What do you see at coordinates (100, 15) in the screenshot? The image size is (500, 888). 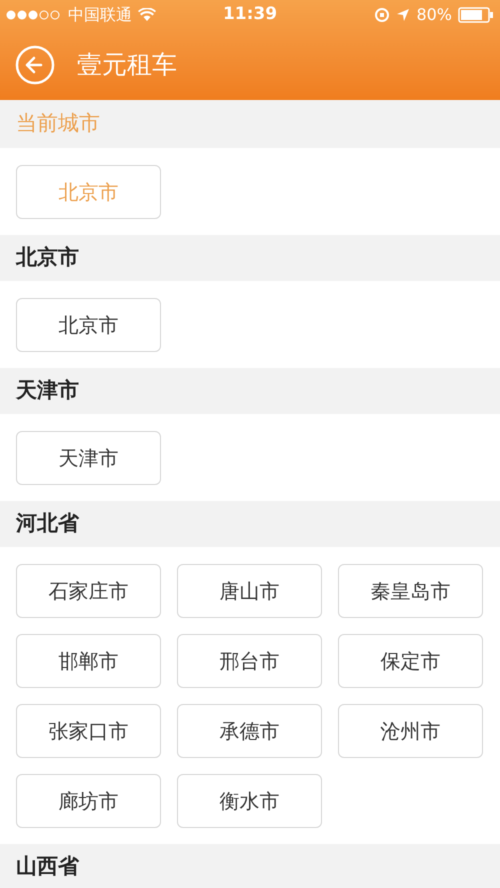 I see `carrier-name: 中国联通` at bounding box center [100, 15].